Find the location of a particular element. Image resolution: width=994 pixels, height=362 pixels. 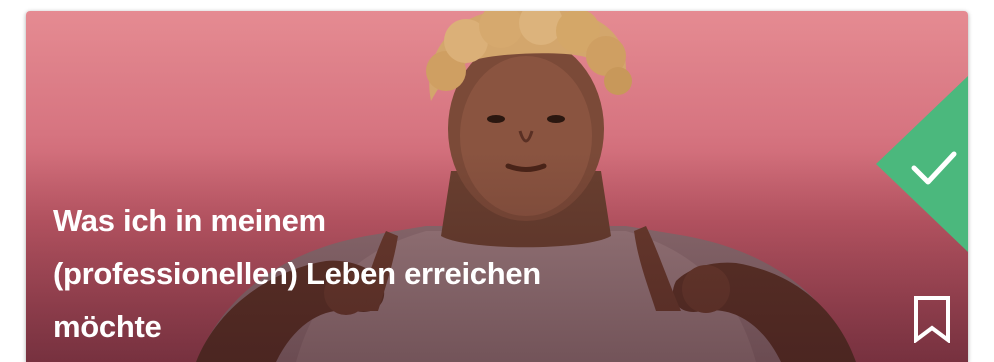

bookmark-icon is located at coordinates (932, 319).